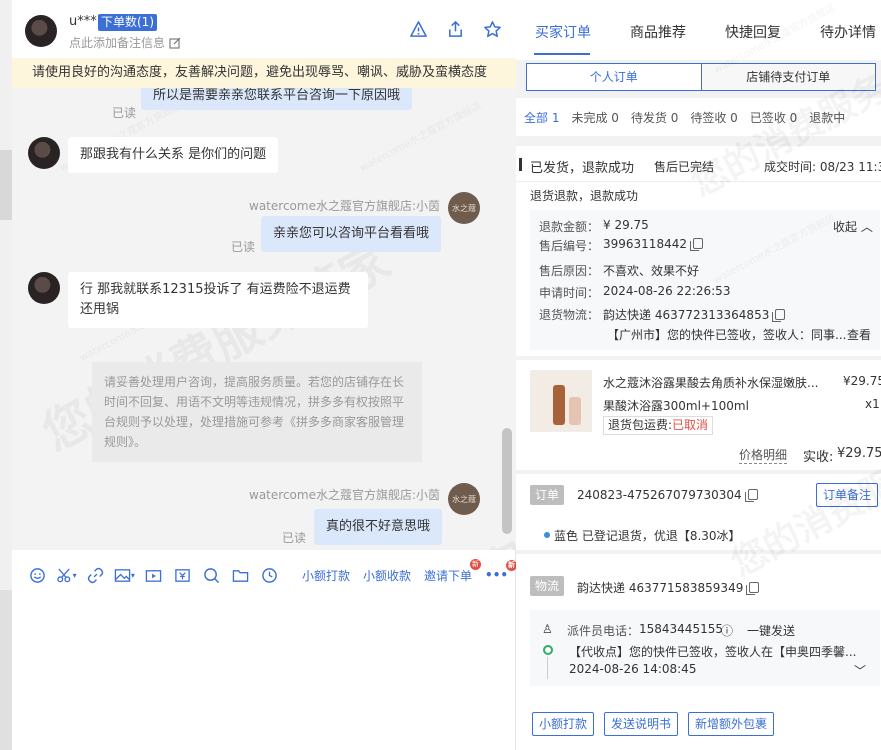 This screenshot has height=750, width=881. I want to click on emoji-icon, so click(37, 575).